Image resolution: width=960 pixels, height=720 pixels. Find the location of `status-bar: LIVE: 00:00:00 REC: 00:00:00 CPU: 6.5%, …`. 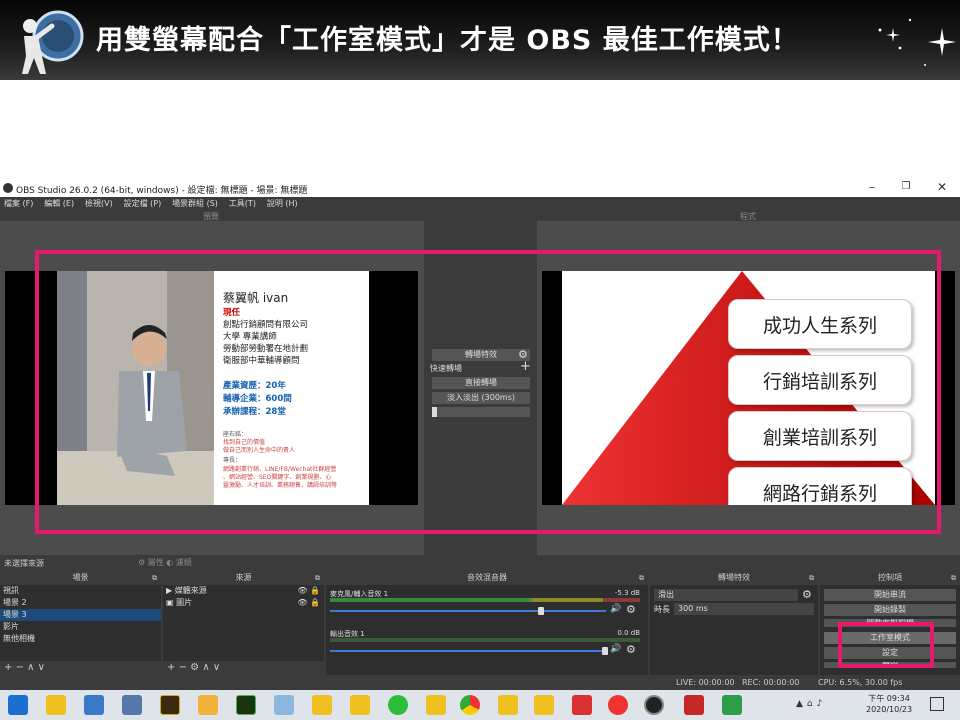

status-bar: LIVE: 00:00:00 REC: 00:00:00 CPU: 6.5%, … is located at coordinates (480, 682).